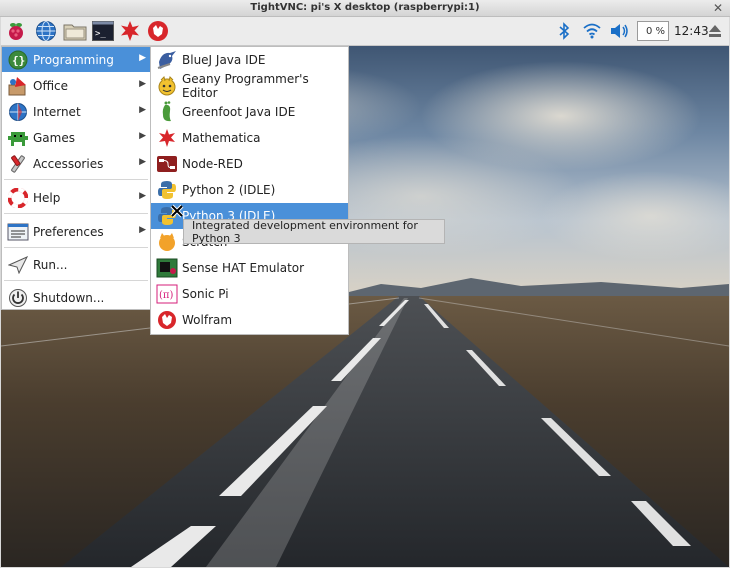 The height and width of the screenshot is (568, 730). What do you see at coordinates (75, 31) in the screenshot?
I see `file-manager-icon` at bounding box center [75, 31].